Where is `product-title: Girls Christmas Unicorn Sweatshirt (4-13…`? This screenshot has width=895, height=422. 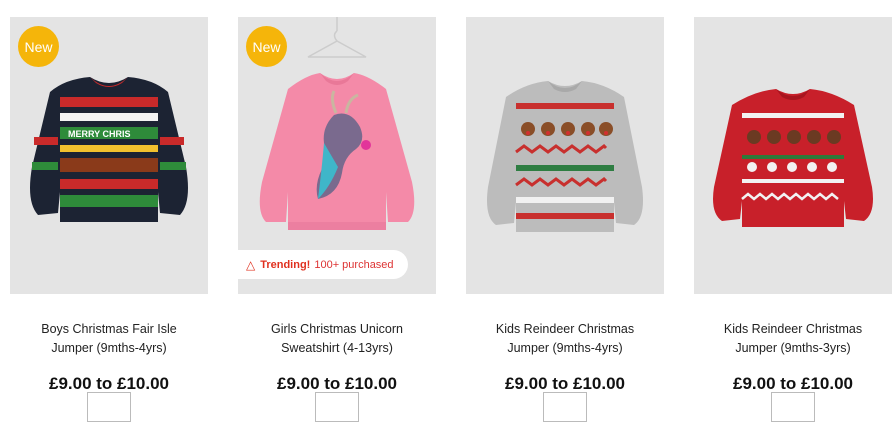
product-title: Girls Christmas Unicorn Sweatshirt (4-13… is located at coordinates (337, 339).